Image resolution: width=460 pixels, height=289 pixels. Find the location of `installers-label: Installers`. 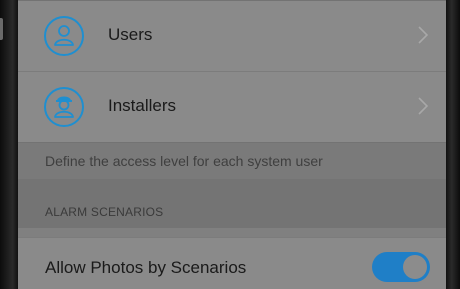

installers-label: Installers is located at coordinates (142, 105).